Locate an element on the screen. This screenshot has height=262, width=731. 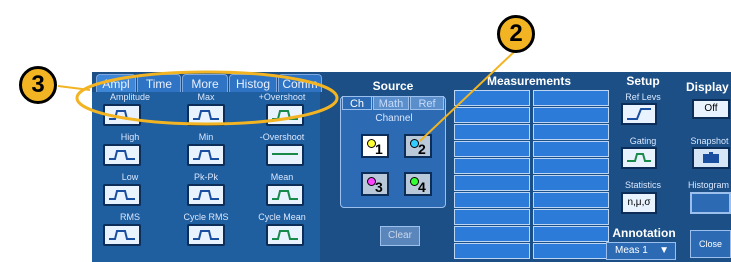
callout-2: 2 is located at coordinates (516, 34).